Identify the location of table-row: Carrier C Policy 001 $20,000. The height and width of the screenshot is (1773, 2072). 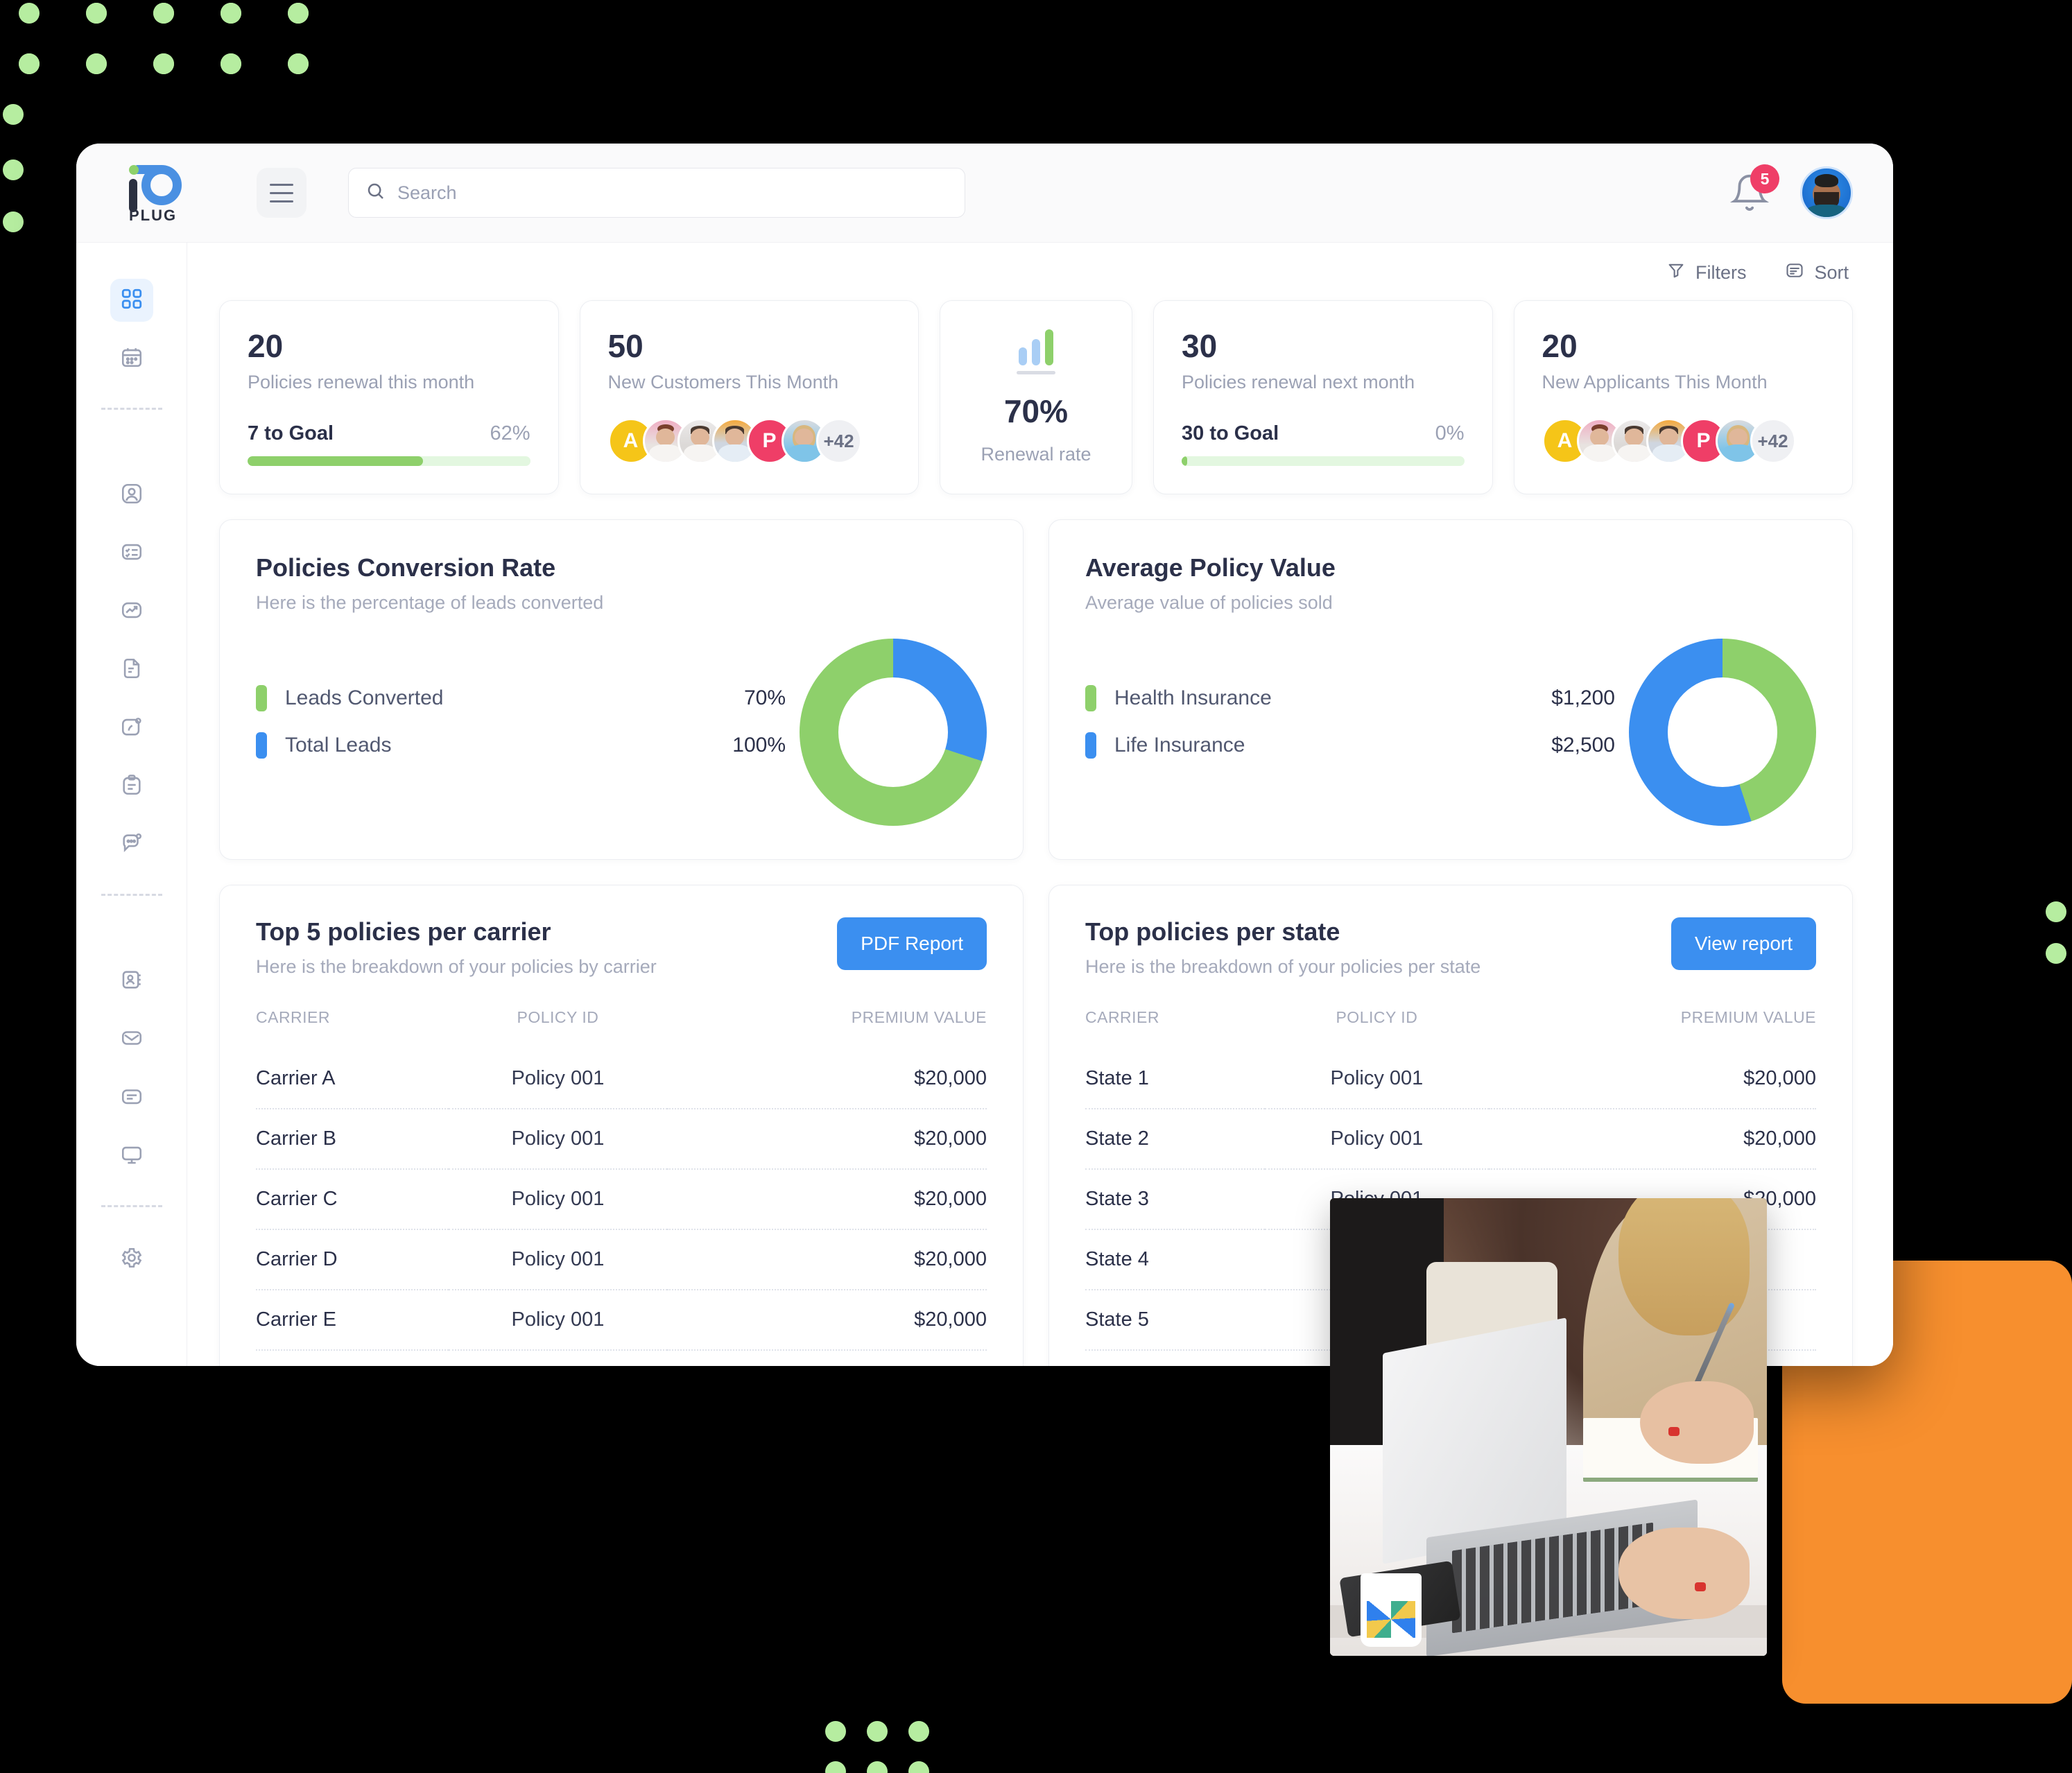
(621, 1199).